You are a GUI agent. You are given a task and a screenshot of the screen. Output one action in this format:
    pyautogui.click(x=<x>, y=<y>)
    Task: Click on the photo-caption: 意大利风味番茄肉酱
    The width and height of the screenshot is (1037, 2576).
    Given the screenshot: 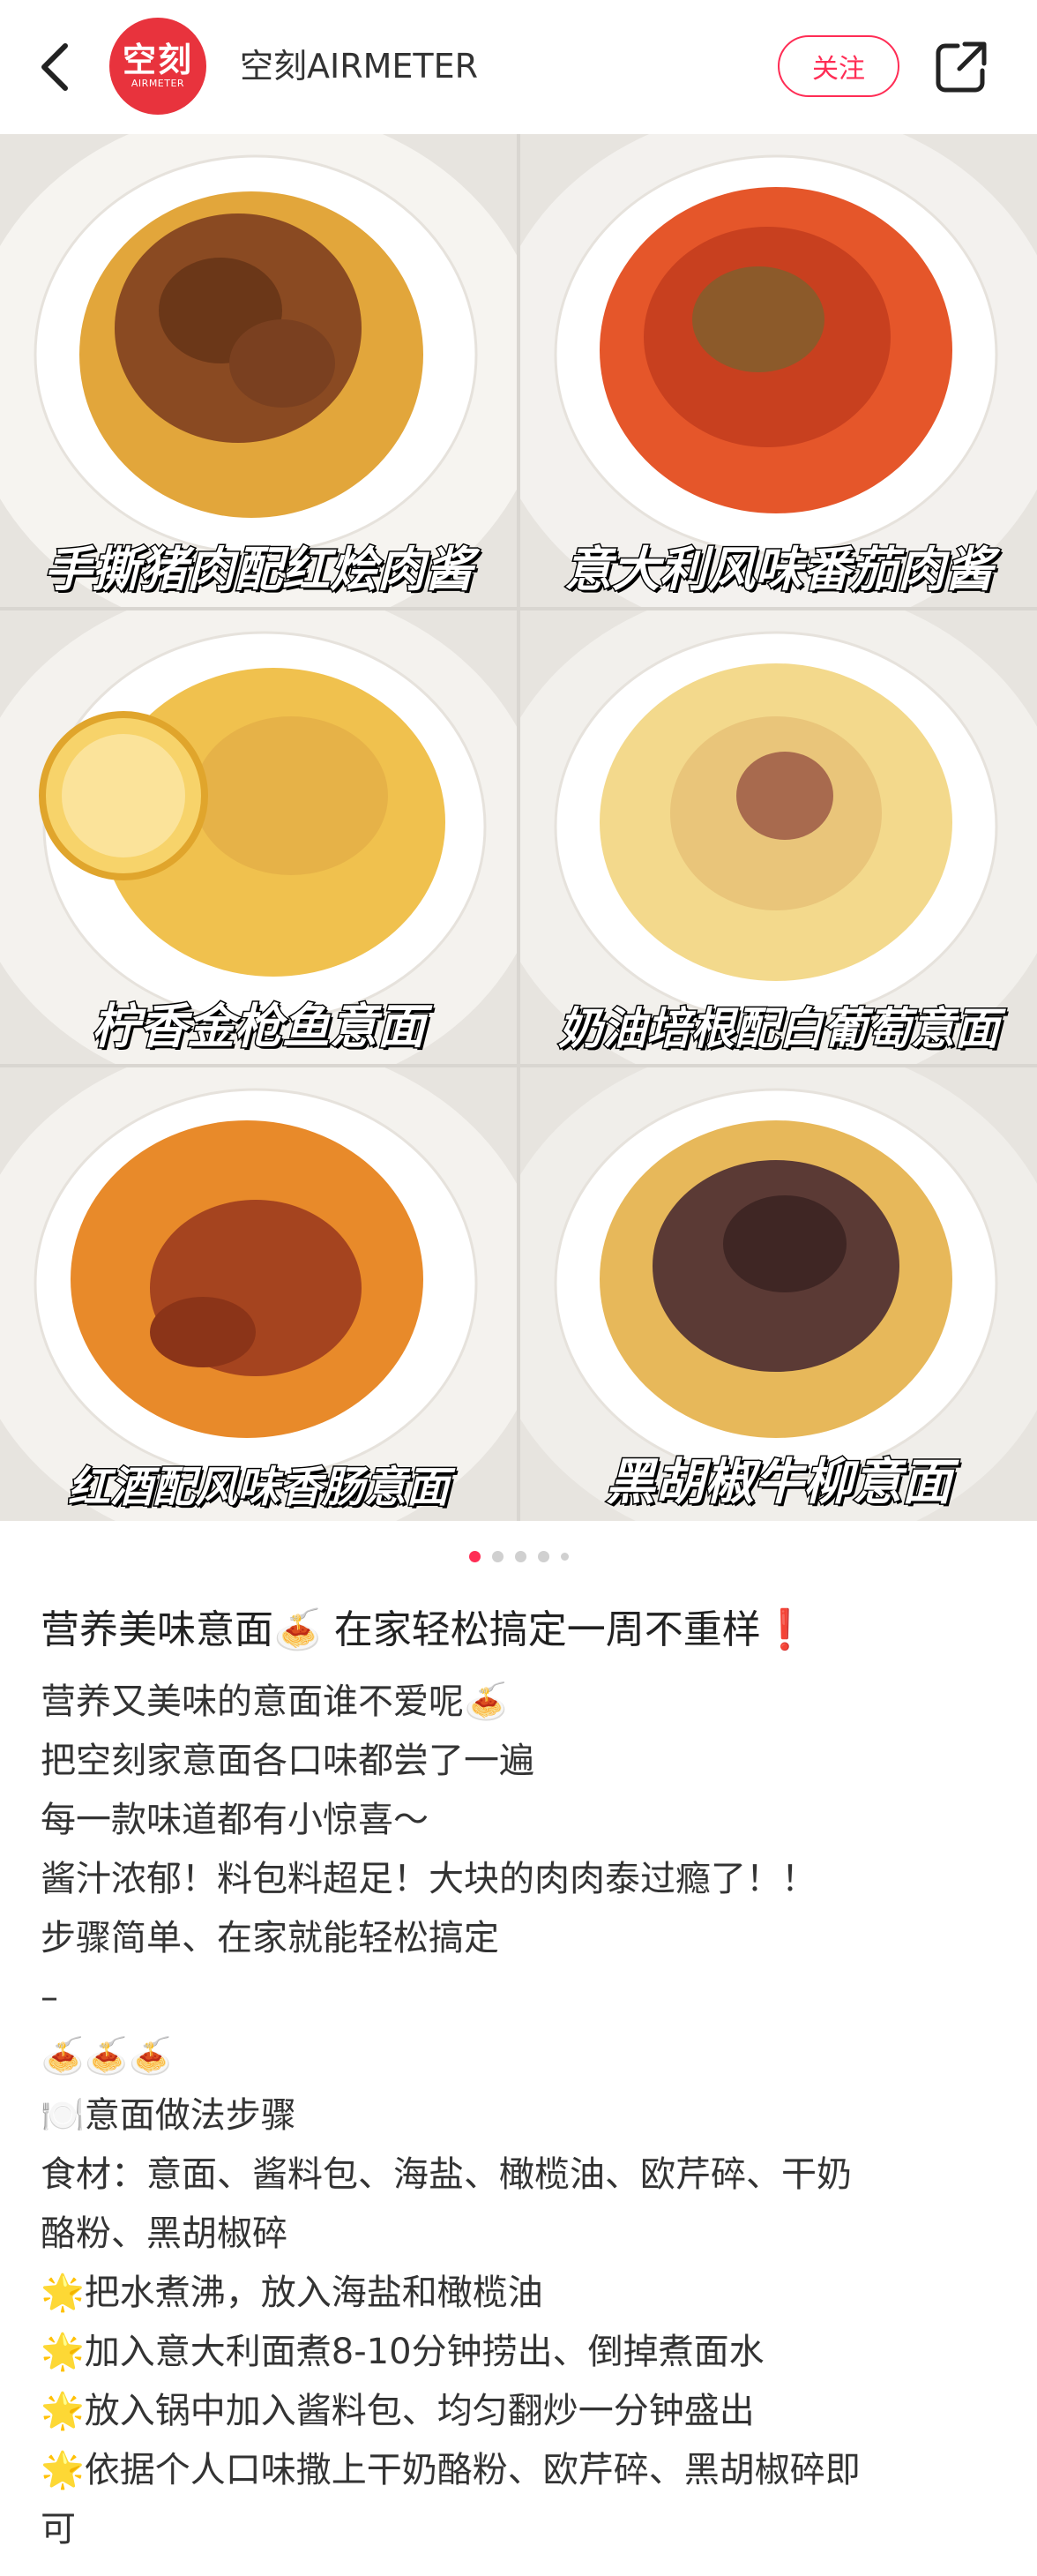 What is the action you would take?
    pyautogui.click(x=779, y=570)
    